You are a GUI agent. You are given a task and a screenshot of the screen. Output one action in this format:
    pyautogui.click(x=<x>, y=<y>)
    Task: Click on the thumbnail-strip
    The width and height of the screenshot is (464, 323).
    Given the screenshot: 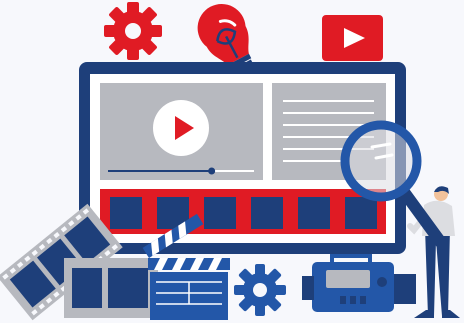 What is the action you would take?
    pyautogui.click(x=243, y=211)
    